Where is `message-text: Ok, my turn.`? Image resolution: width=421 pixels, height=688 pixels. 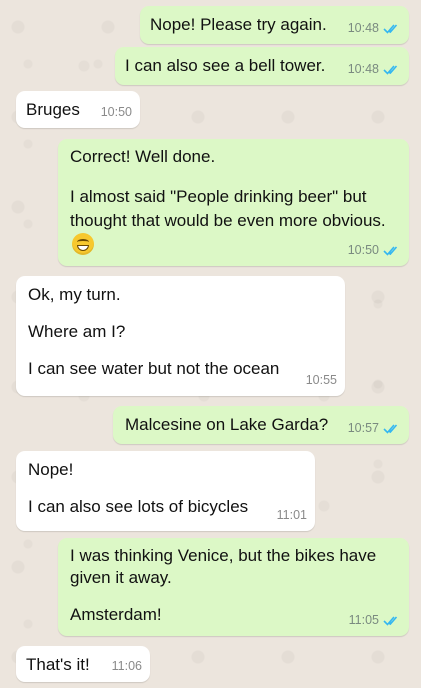 message-text: Ok, my turn. is located at coordinates (74, 294).